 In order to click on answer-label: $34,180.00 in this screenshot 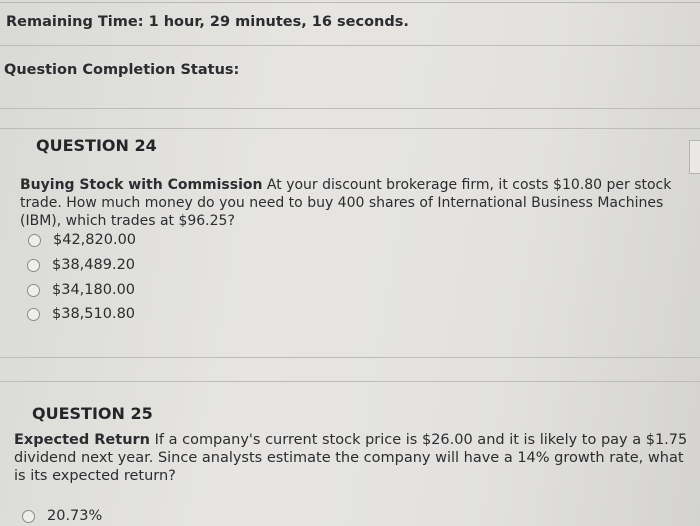, I will do `click(94, 290)`.